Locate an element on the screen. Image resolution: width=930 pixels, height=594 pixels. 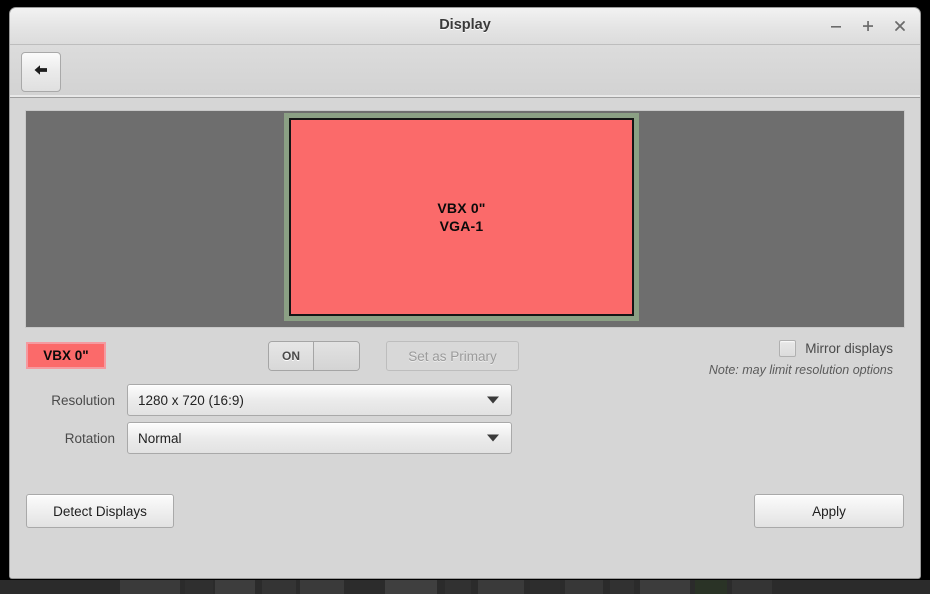
rotation-value: Normal is located at coordinates (160, 438).